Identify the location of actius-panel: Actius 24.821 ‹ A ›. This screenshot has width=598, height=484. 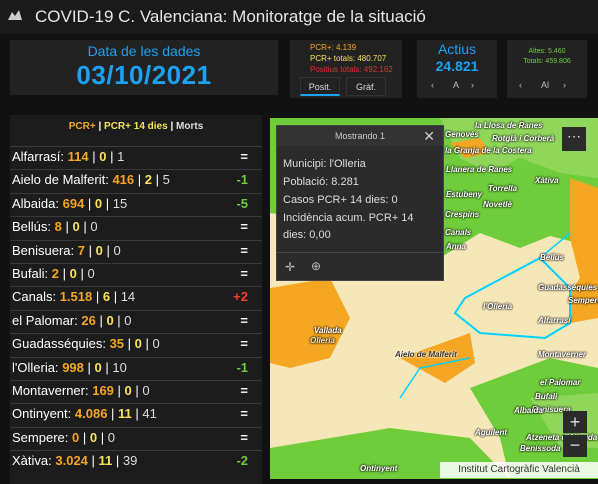
(457, 69).